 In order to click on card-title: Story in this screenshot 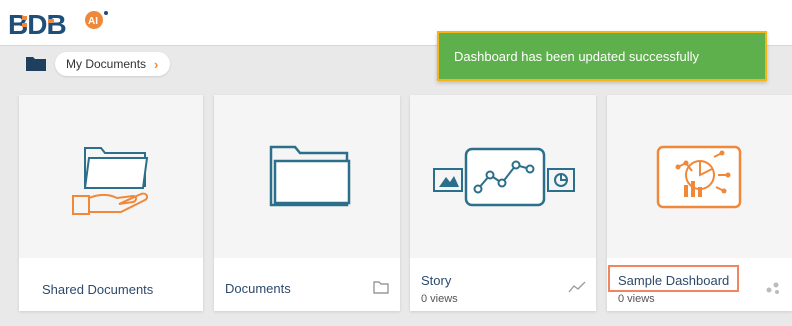, I will do `click(436, 280)`.